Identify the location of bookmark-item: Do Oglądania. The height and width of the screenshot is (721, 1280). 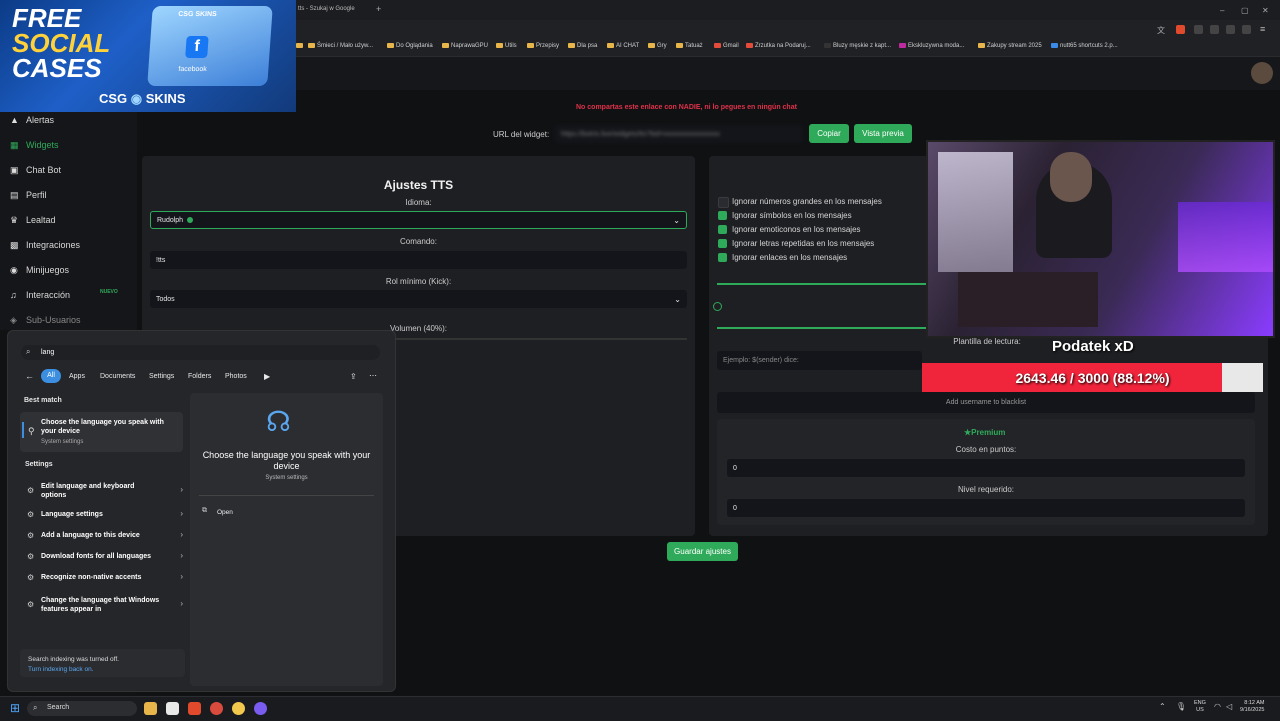
(410, 46).